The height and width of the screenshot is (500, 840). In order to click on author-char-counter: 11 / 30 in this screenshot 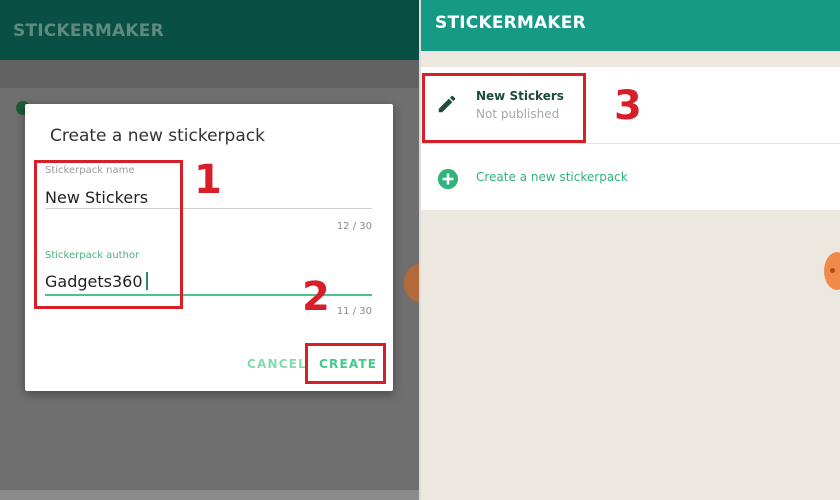, I will do `click(354, 311)`.